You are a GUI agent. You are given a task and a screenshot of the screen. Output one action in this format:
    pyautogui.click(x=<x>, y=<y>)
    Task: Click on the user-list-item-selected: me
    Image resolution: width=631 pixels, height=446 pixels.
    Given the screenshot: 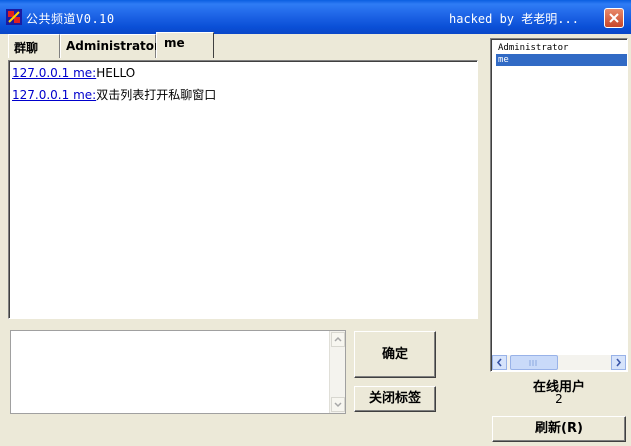 What is the action you would take?
    pyautogui.click(x=561, y=60)
    